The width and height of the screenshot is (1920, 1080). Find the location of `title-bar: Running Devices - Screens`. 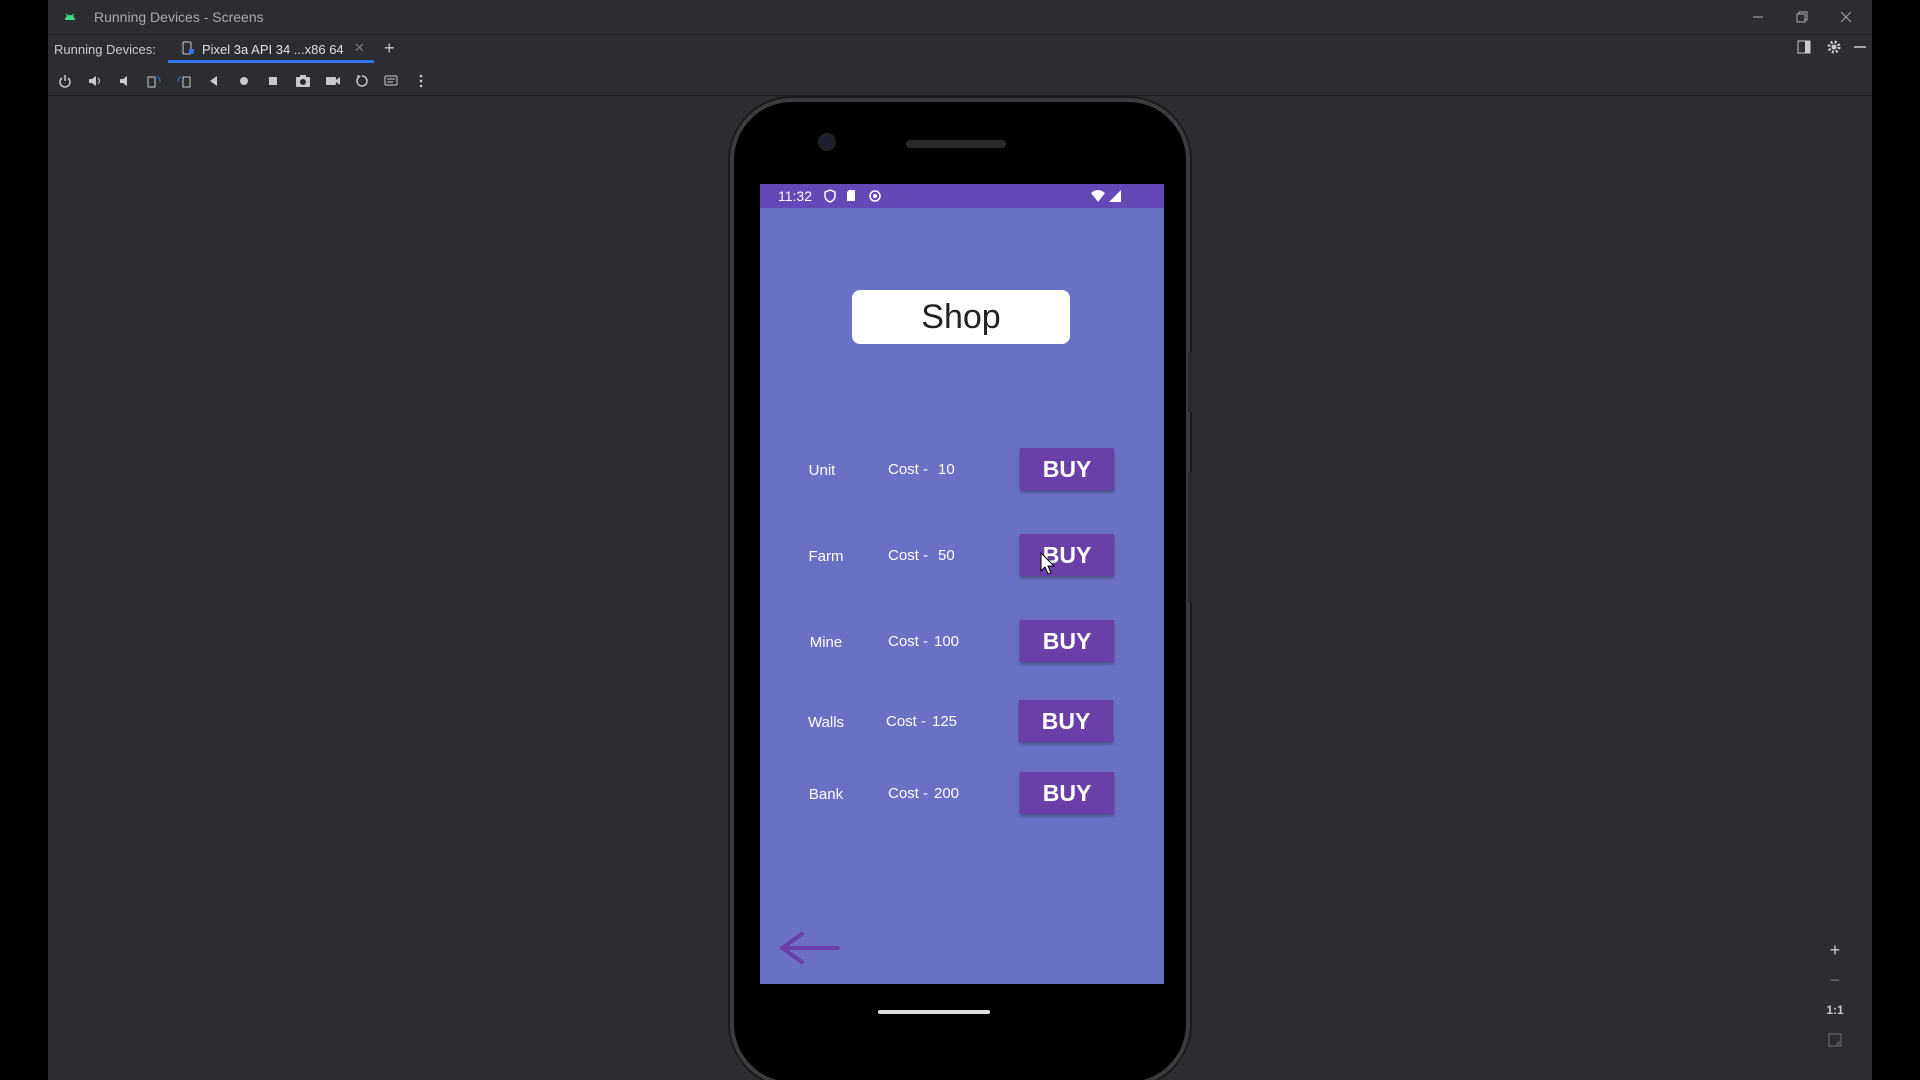

title-bar: Running Devices - Screens is located at coordinates (960, 17).